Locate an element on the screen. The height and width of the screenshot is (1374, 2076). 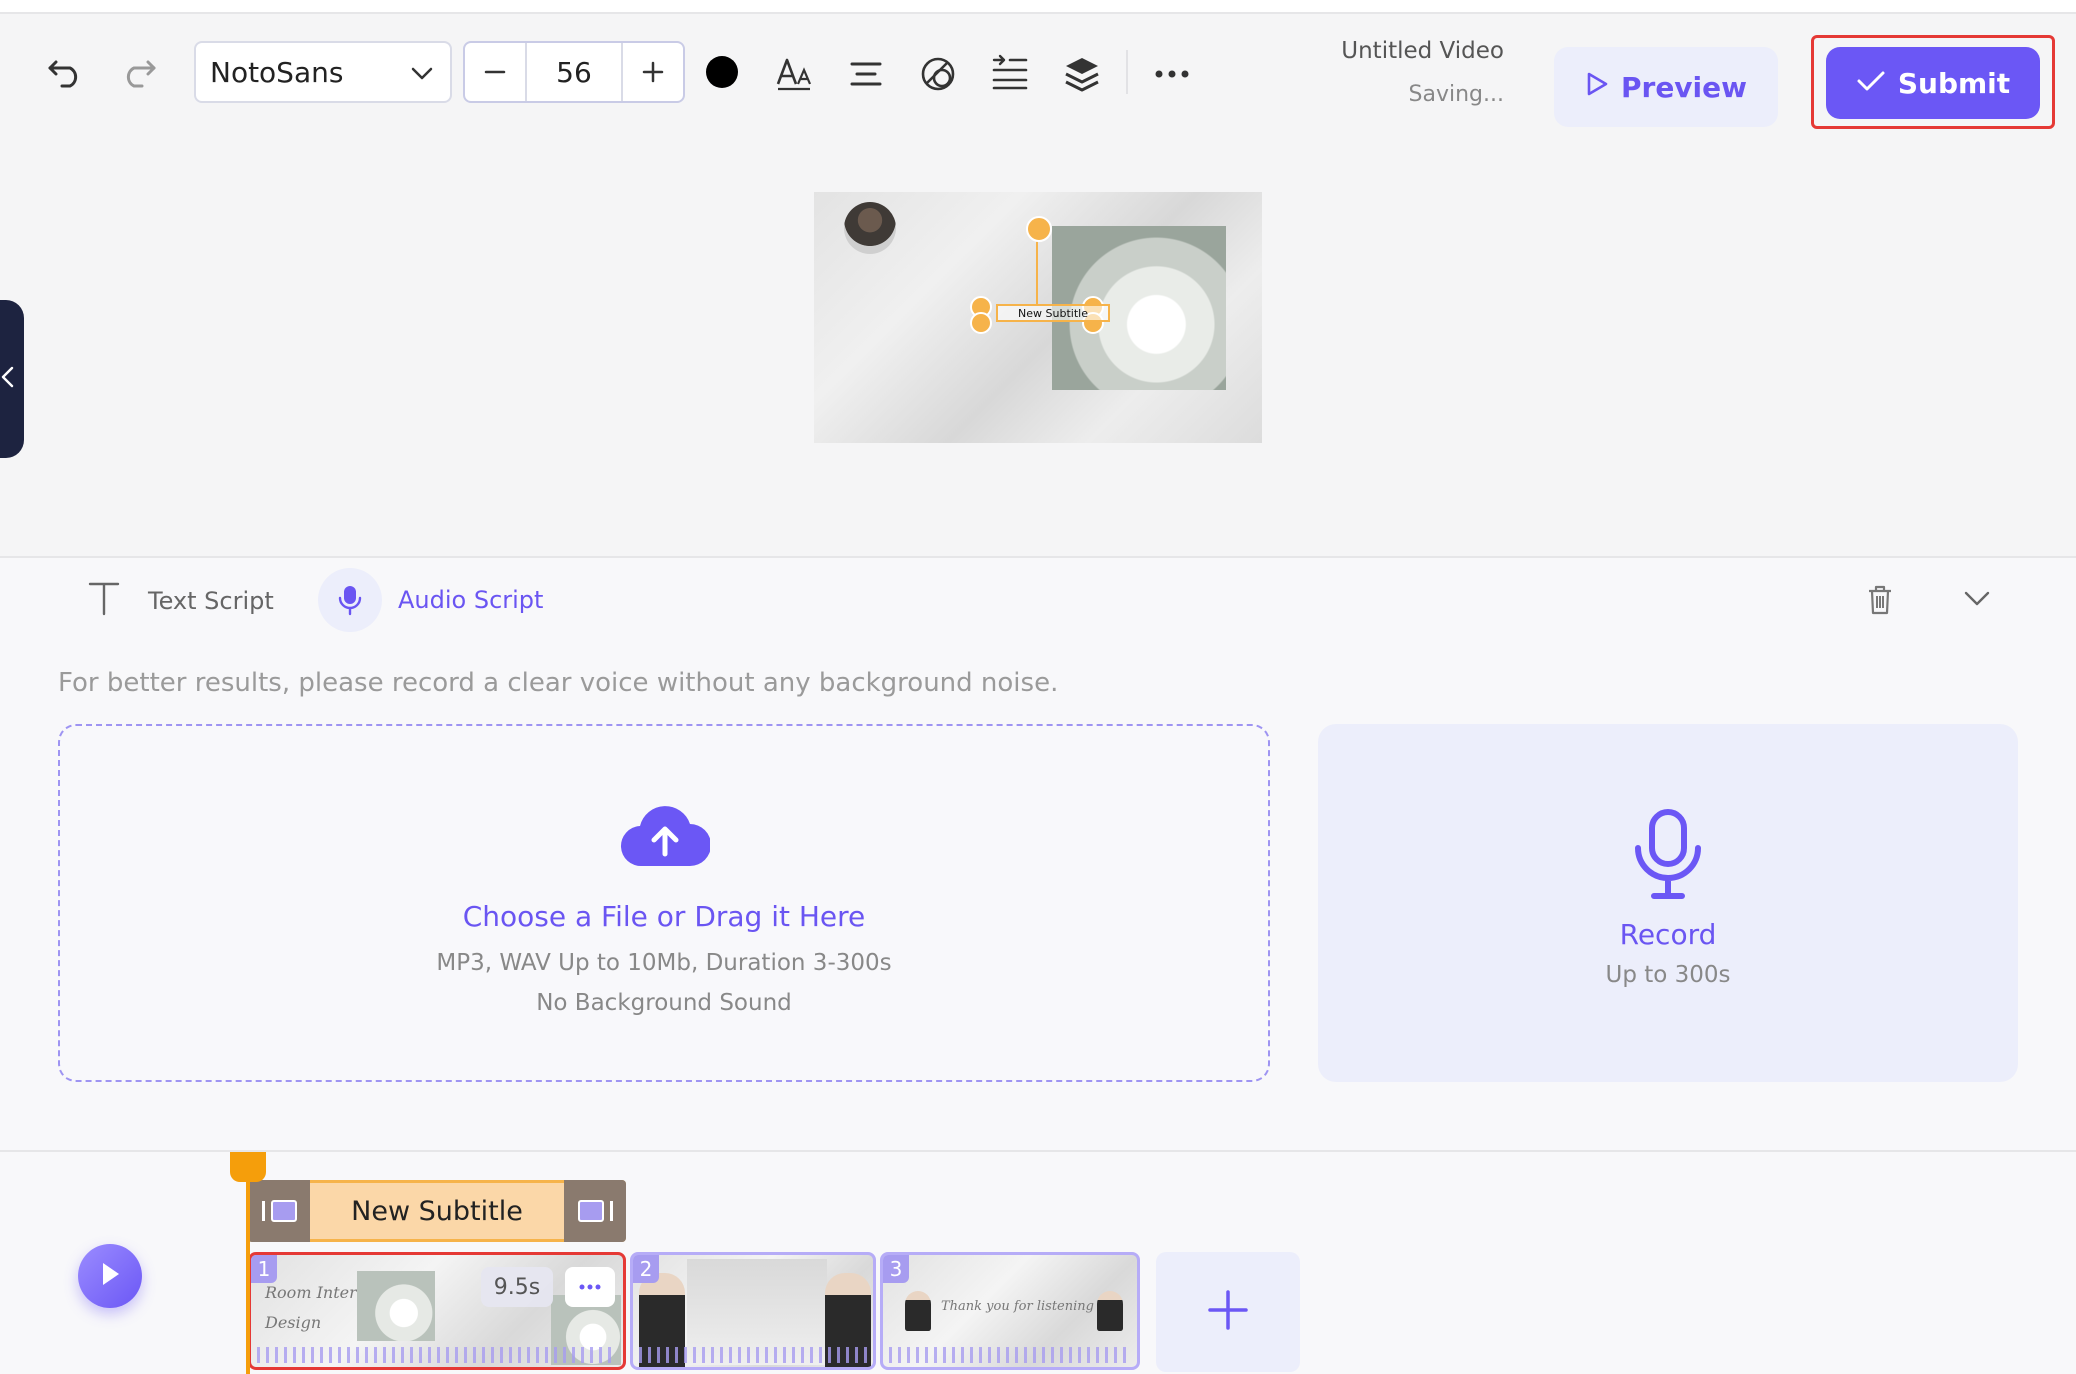
record-limit: Up to 300s is located at coordinates (1668, 975).